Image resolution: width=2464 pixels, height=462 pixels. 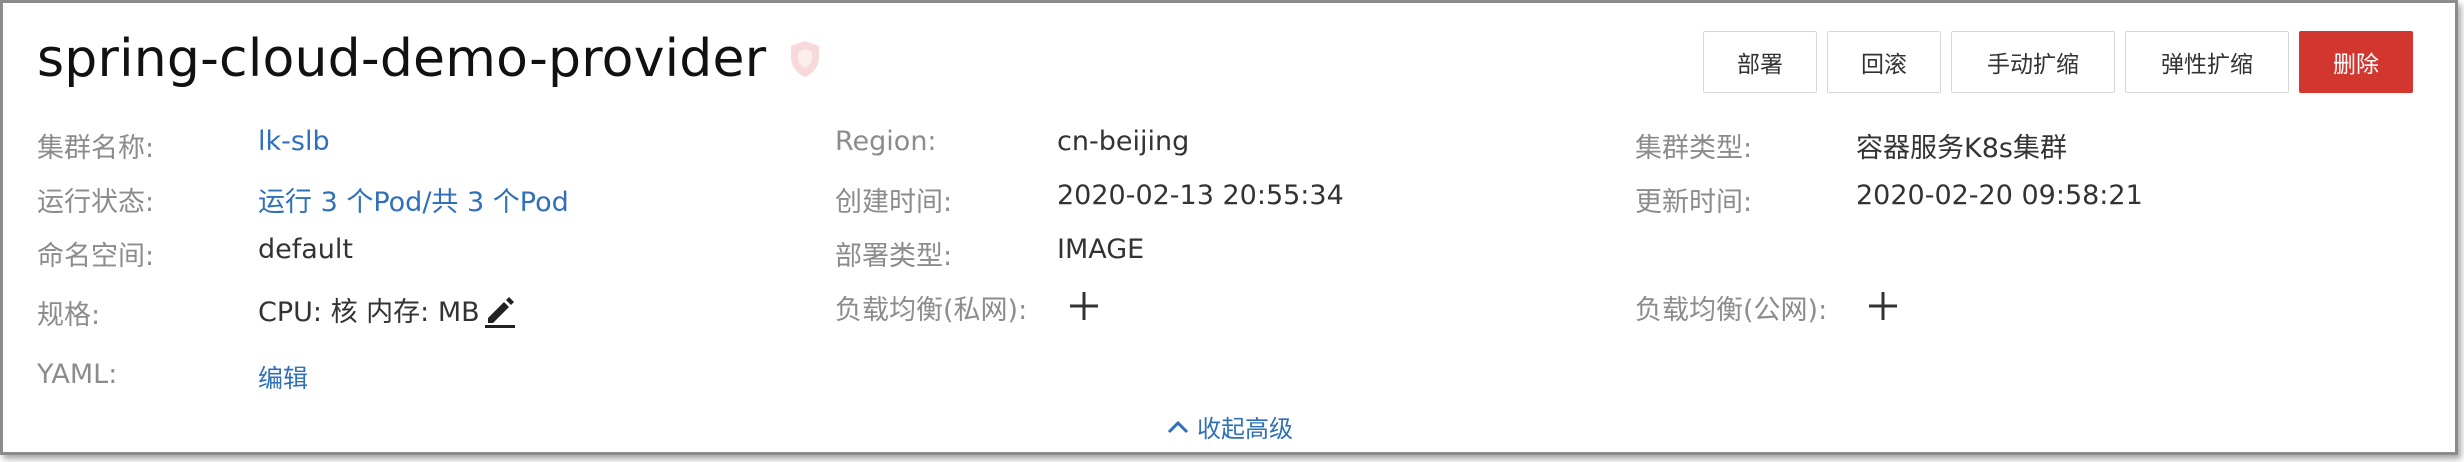 What do you see at coordinates (1884, 62) in the screenshot?
I see `rollback-button: 回滚` at bounding box center [1884, 62].